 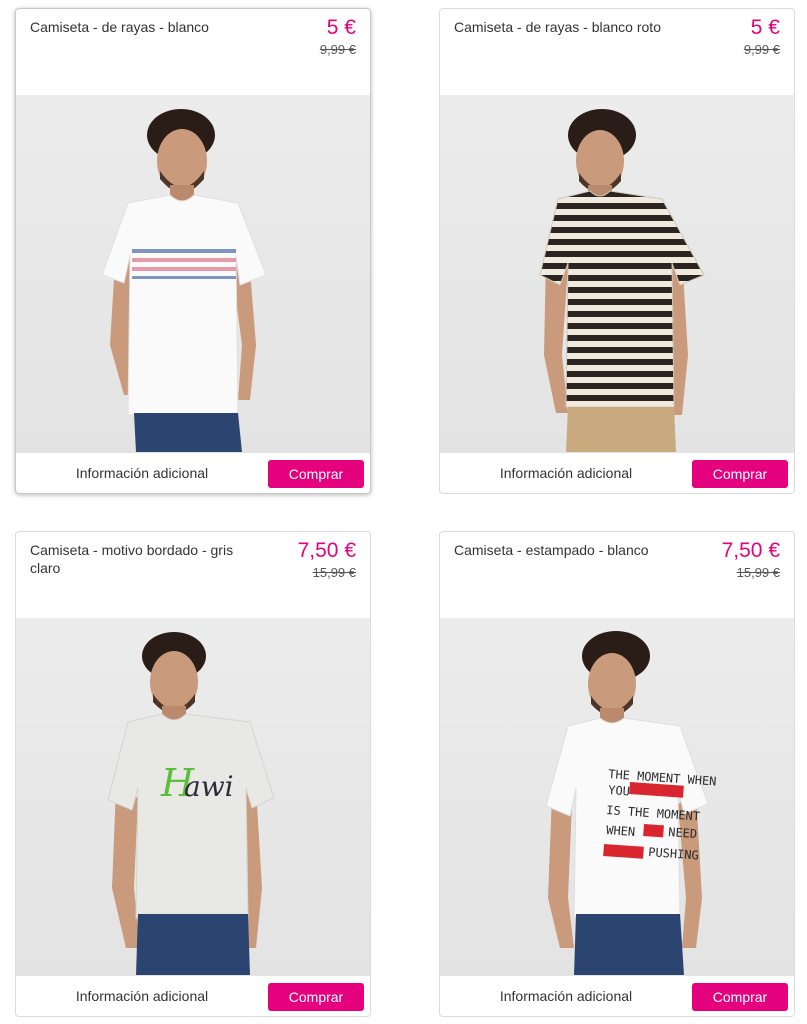 What do you see at coordinates (191, 803) in the screenshot?
I see `tshirt-embroidered-grey-photo: H awi` at bounding box center [191, 803].